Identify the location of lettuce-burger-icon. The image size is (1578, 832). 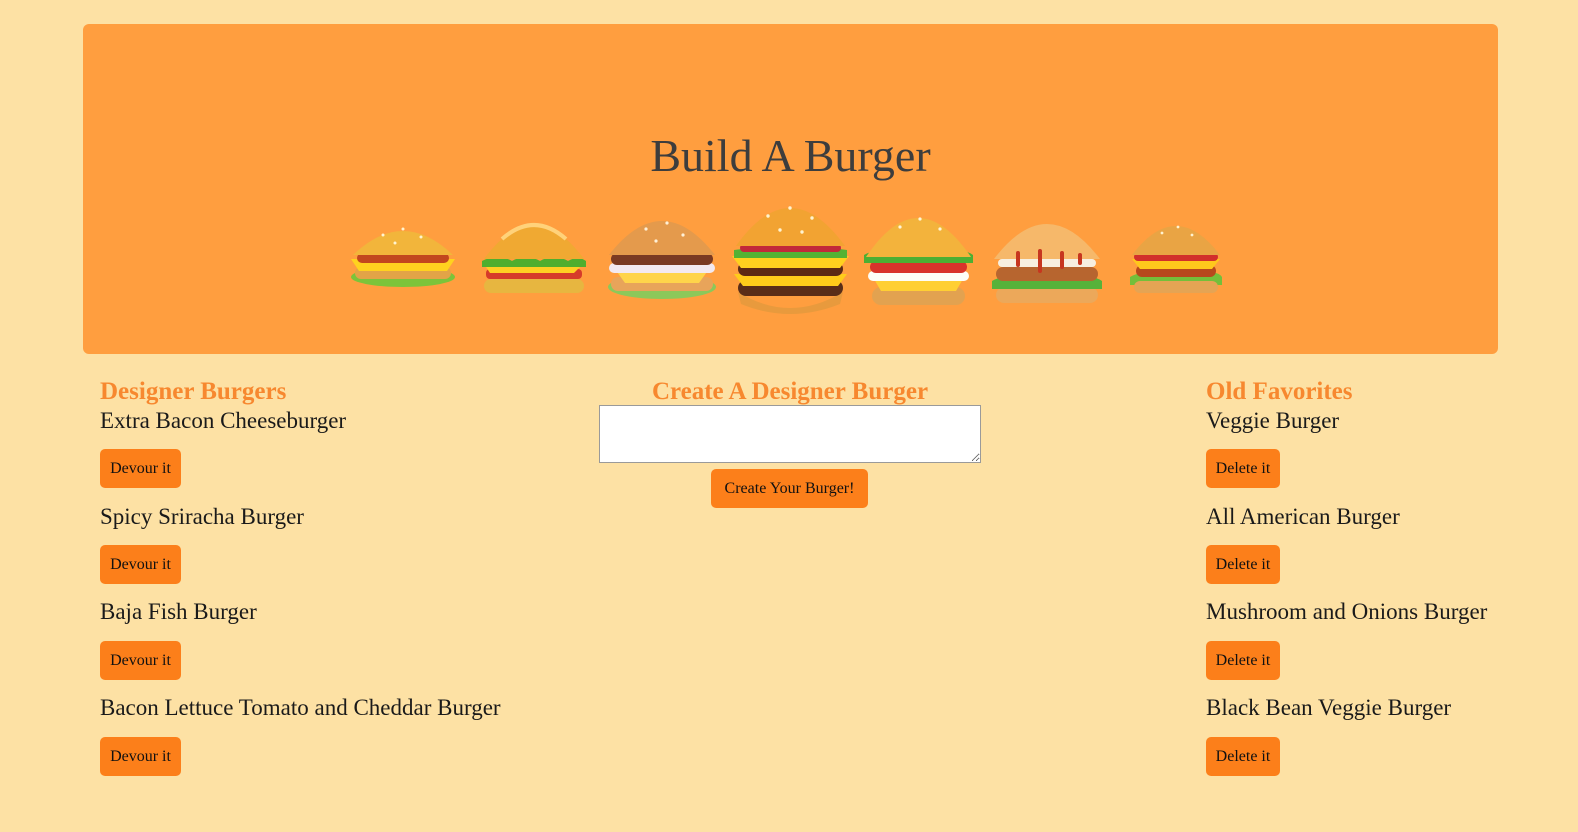
(534, 255).